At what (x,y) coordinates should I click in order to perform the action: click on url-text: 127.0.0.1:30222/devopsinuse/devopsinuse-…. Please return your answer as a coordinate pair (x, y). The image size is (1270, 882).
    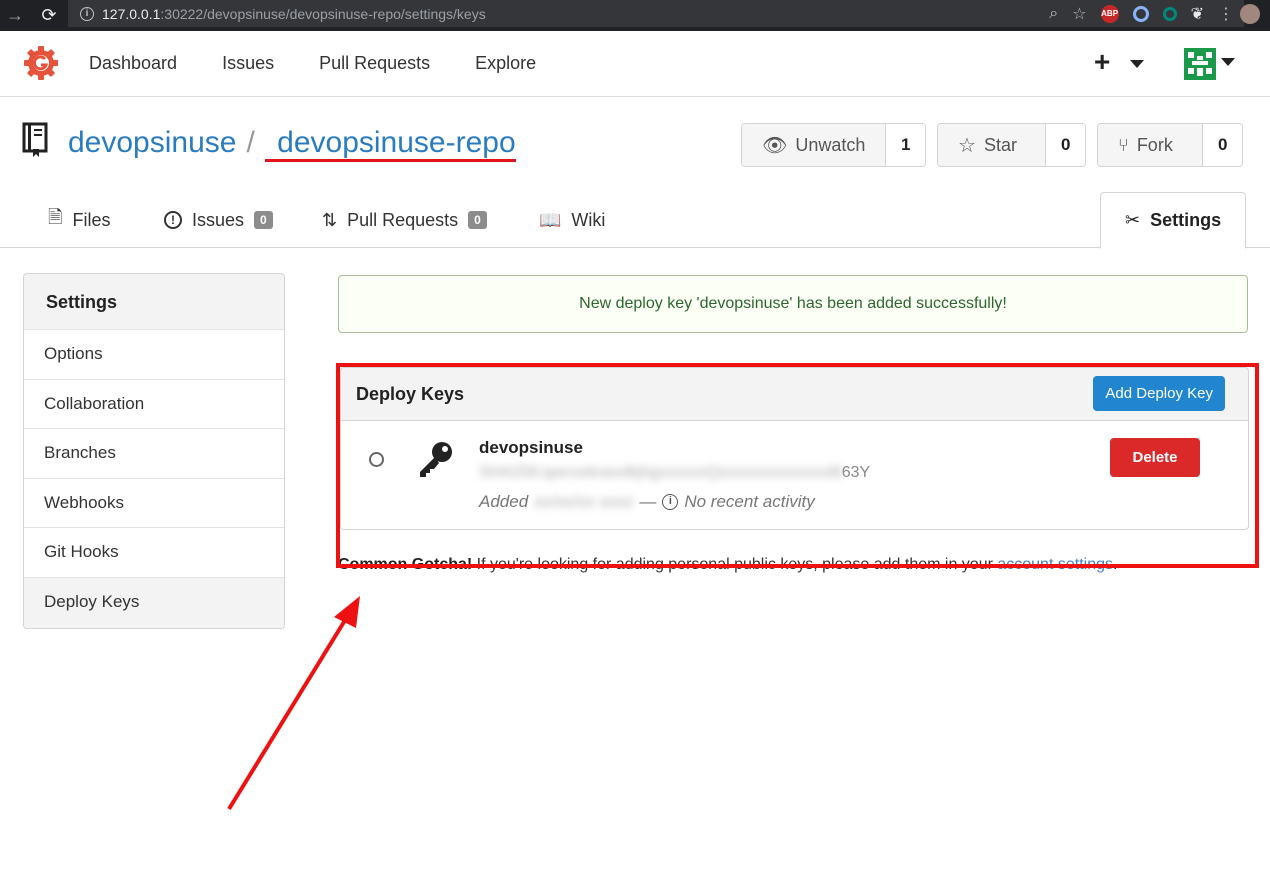
    Looking at the image, I should click on (294, 14).